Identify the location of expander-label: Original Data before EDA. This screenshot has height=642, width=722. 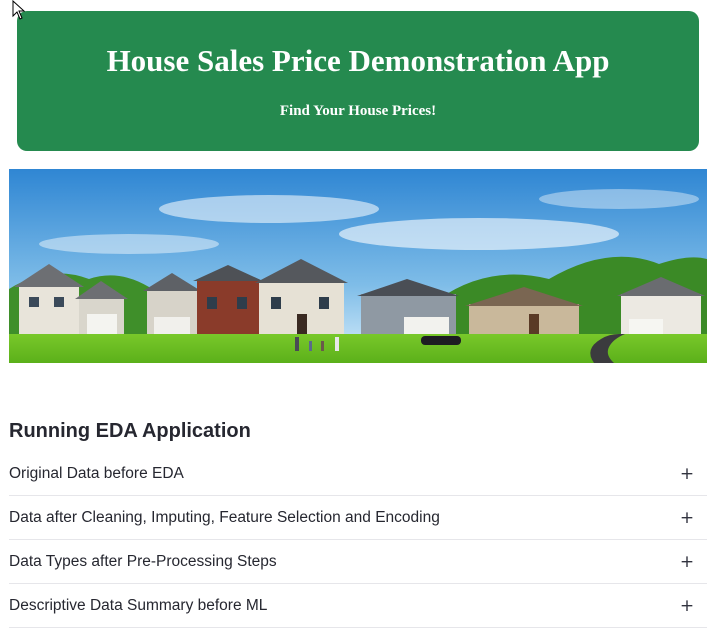
(96, 473).